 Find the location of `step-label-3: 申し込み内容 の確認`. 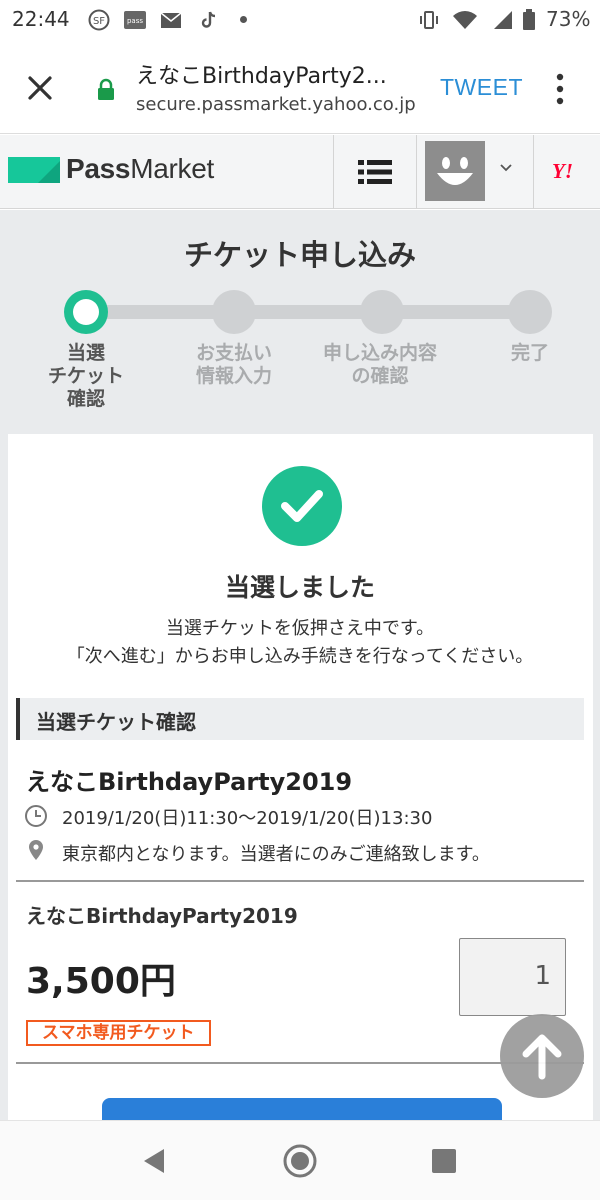

step-label-3: 申し込み内容 の確認 is located at coordinates (379, 364).